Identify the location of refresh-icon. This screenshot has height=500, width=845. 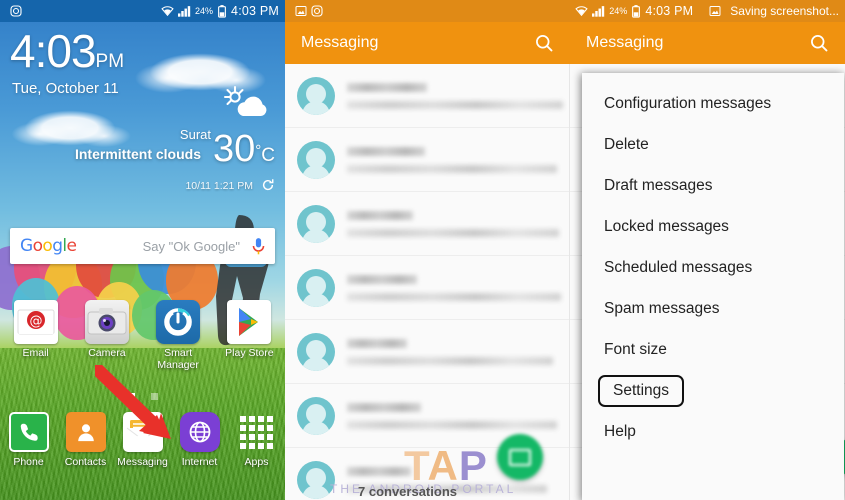
(268, 185).